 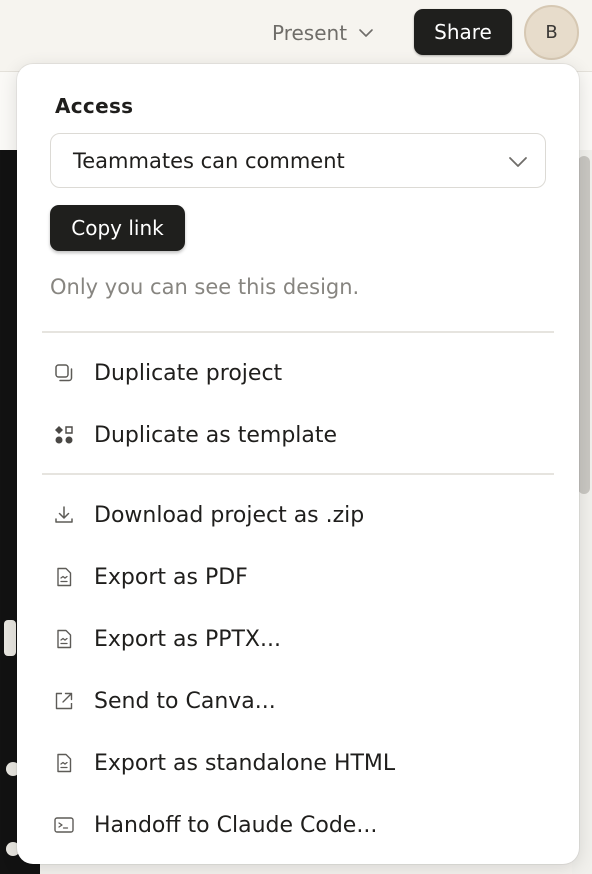 I want to click on present-button: Present, so click(x=323, y=33).